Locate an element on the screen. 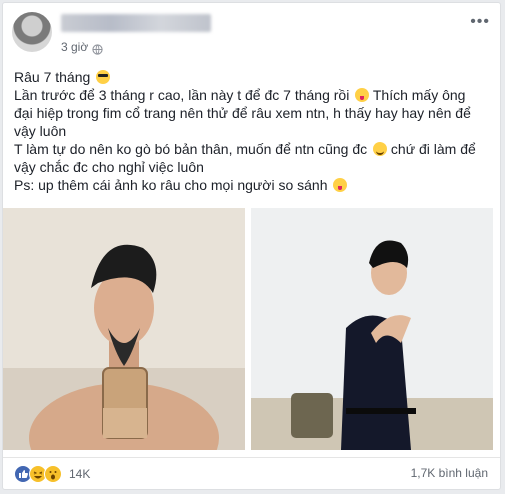  footer-divider is located at coordinates (251, 457).